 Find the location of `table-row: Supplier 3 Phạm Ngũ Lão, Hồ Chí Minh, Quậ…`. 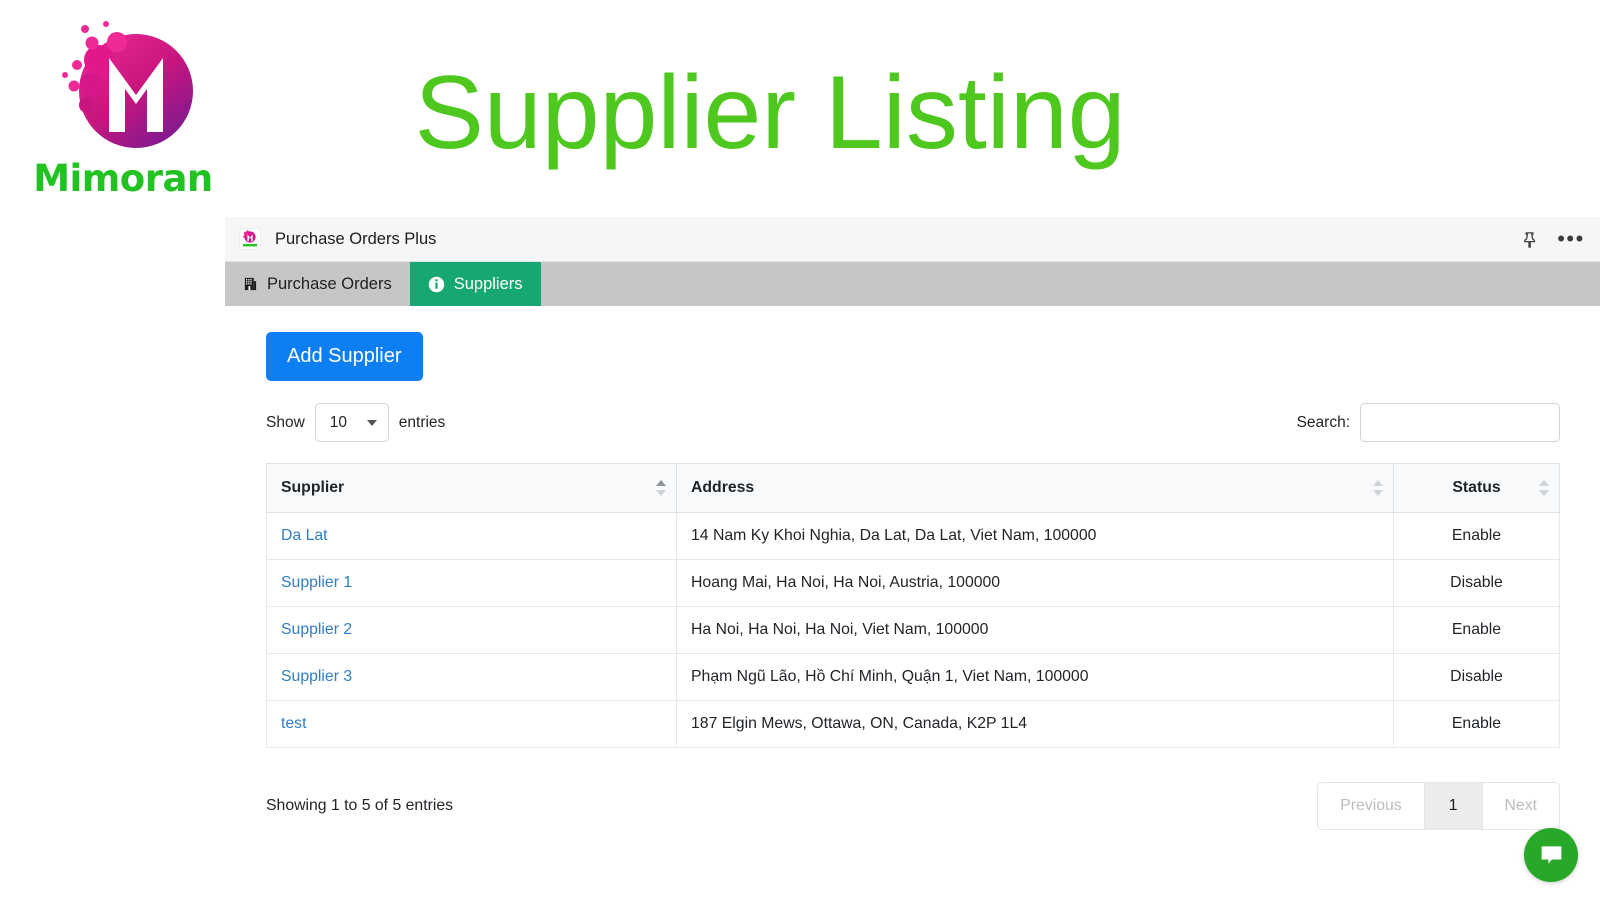

table-row: Supplier 3 Phạm Ngũ Lão, Hồ Chí Minh, Quậ… is located at coordinates (913, 677).